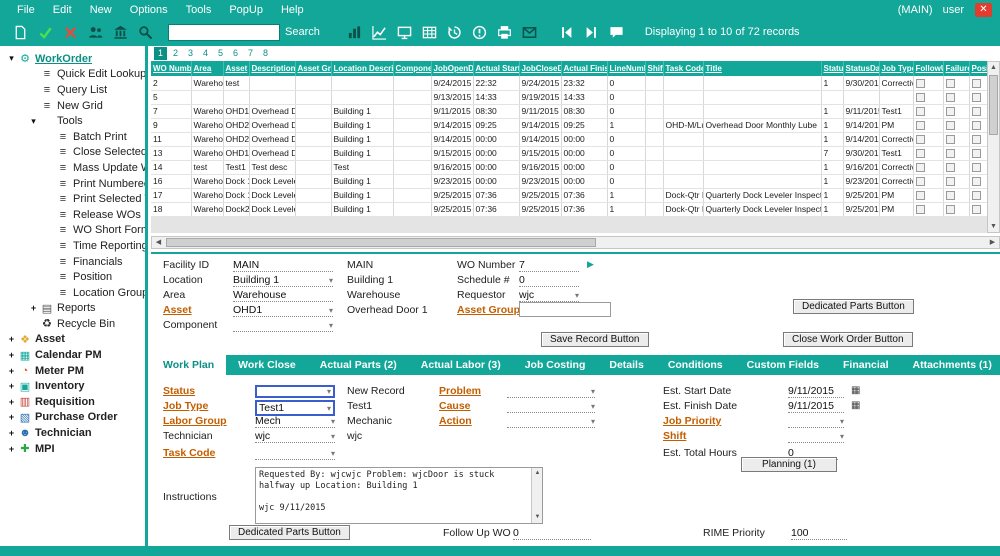  I want to click on cell-area, so click(207, 97).